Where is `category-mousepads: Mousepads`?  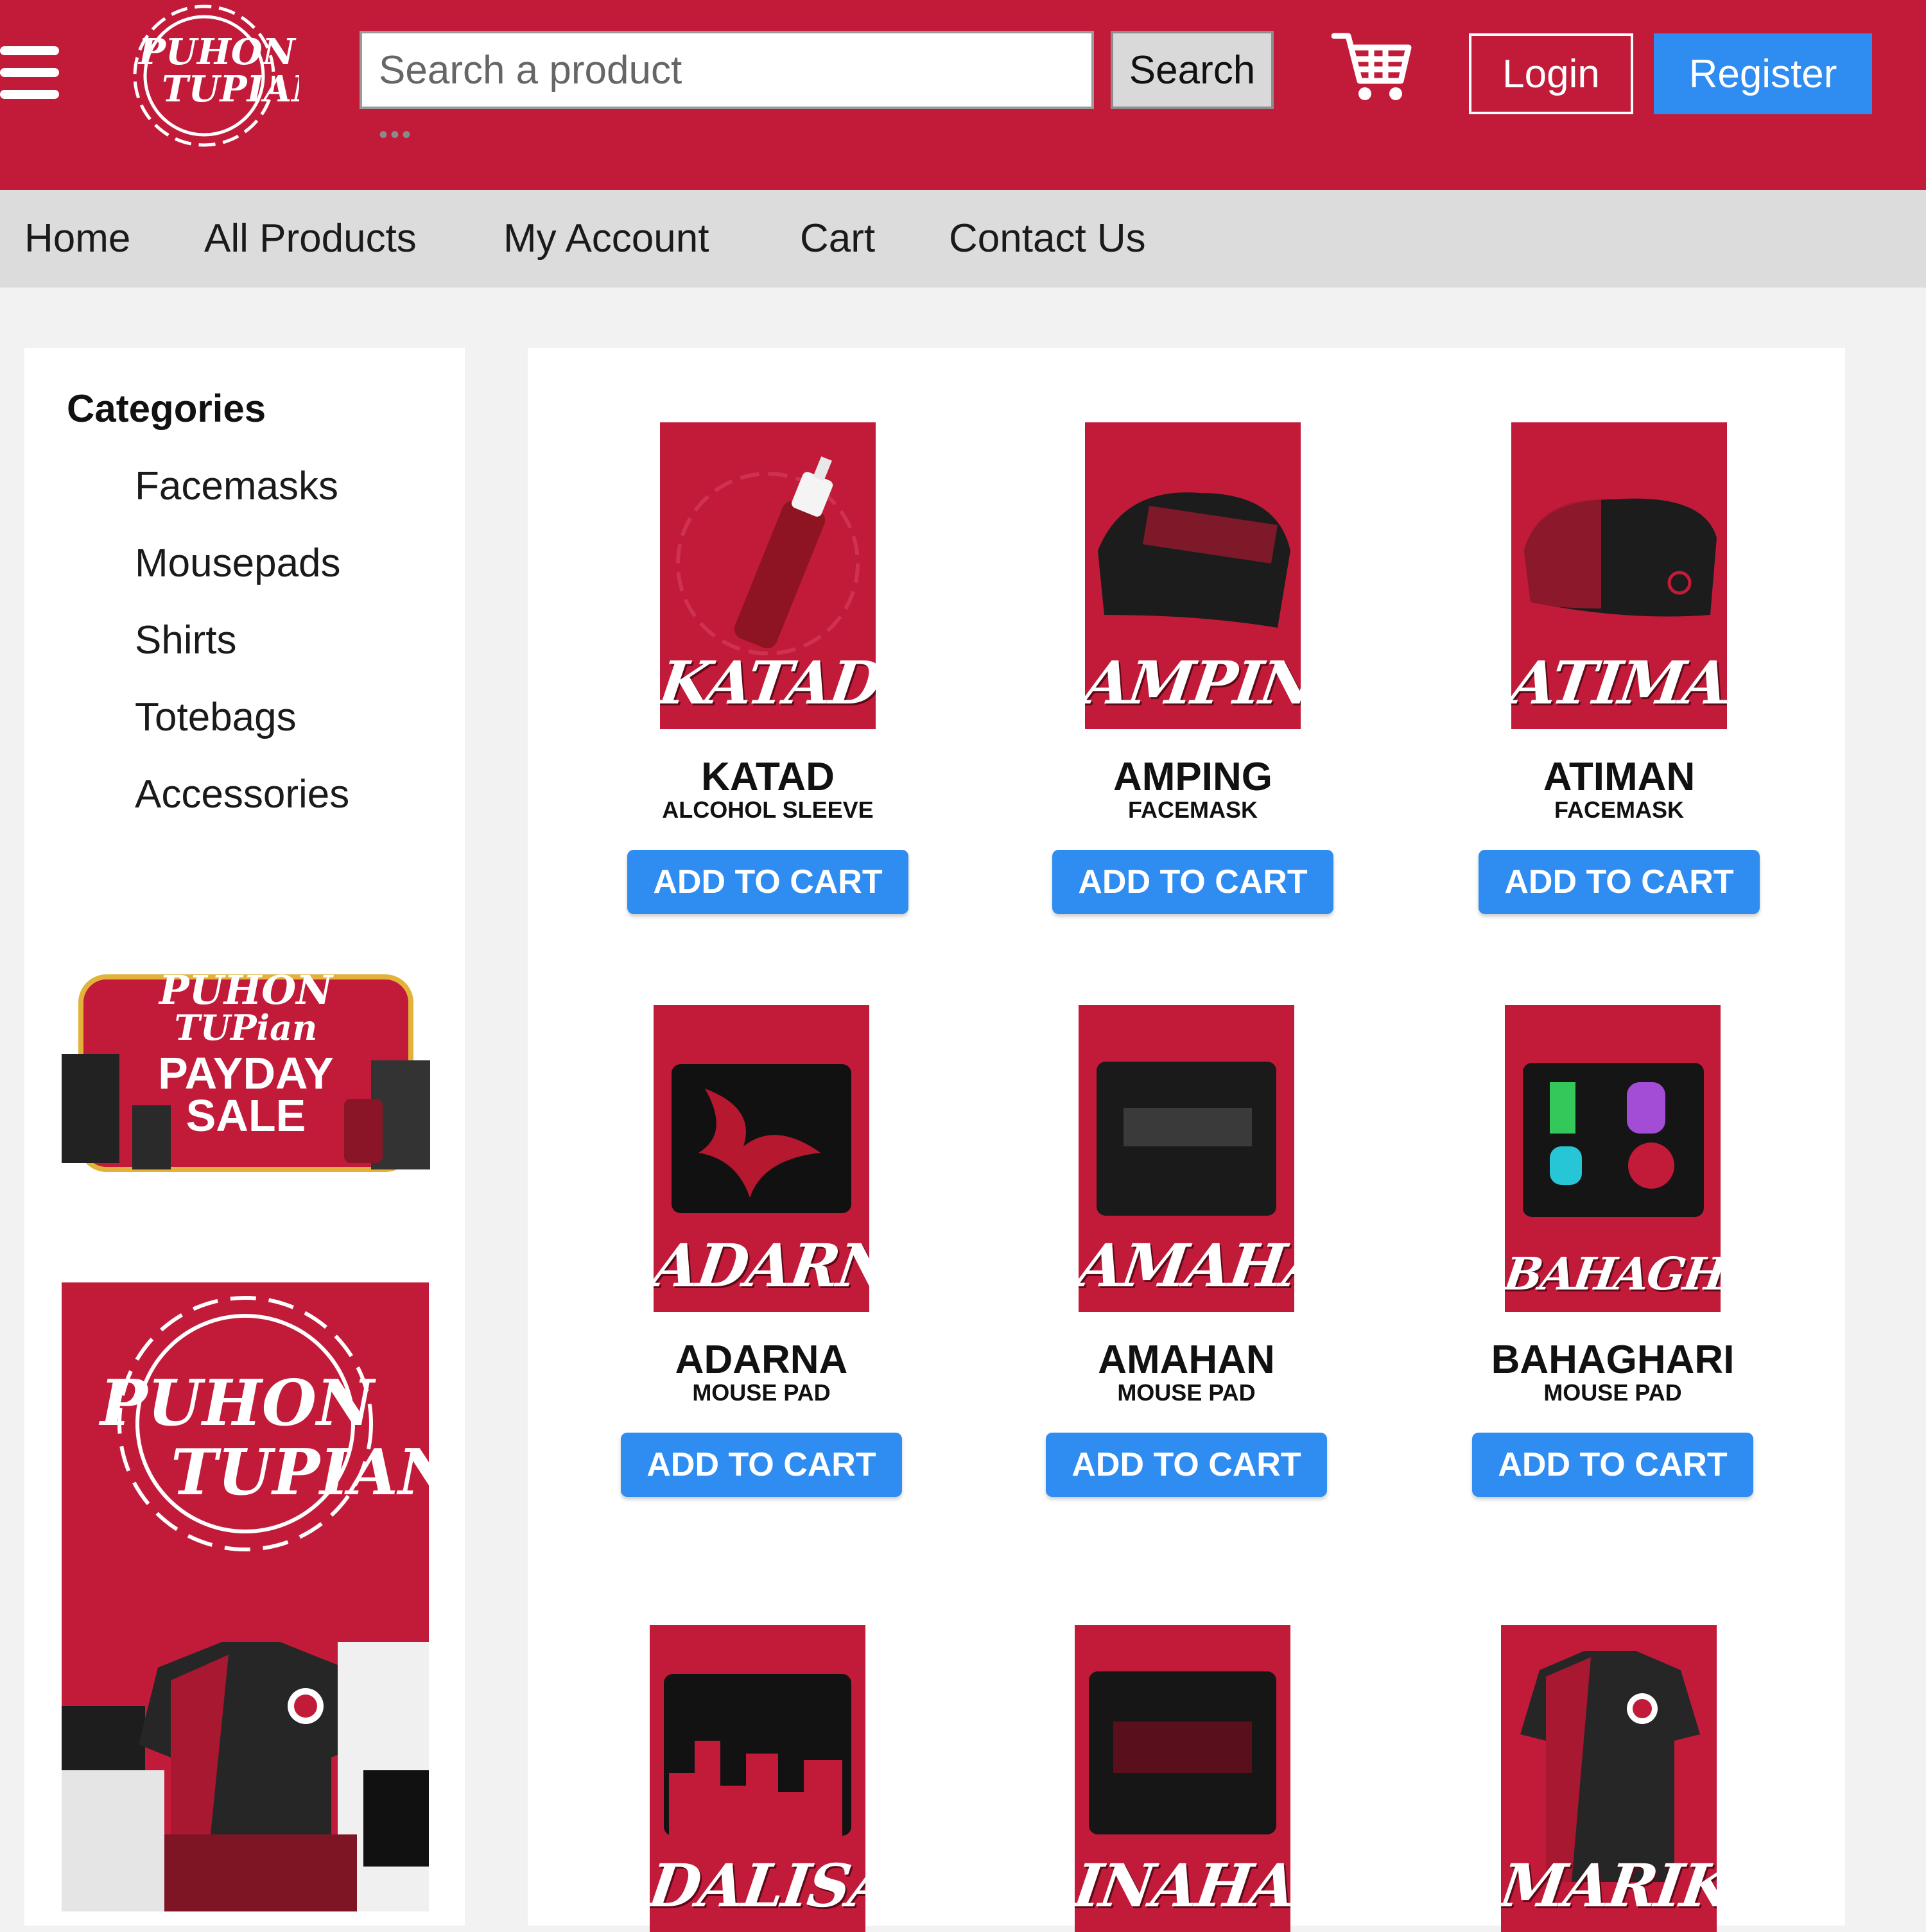 category-mousepads: Mousepads is located at coordinates (238, 563).